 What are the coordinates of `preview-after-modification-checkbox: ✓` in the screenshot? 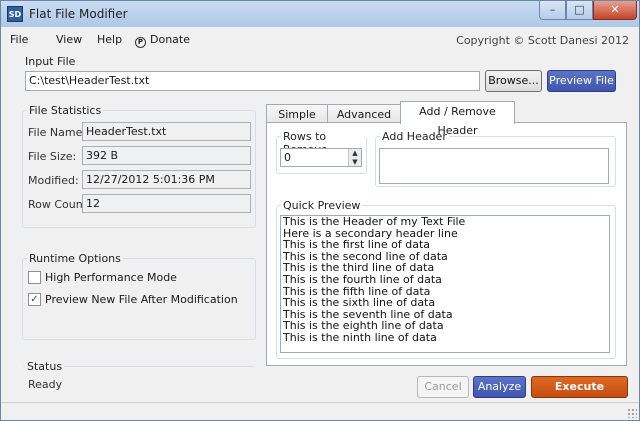 It's located at (34, 299).